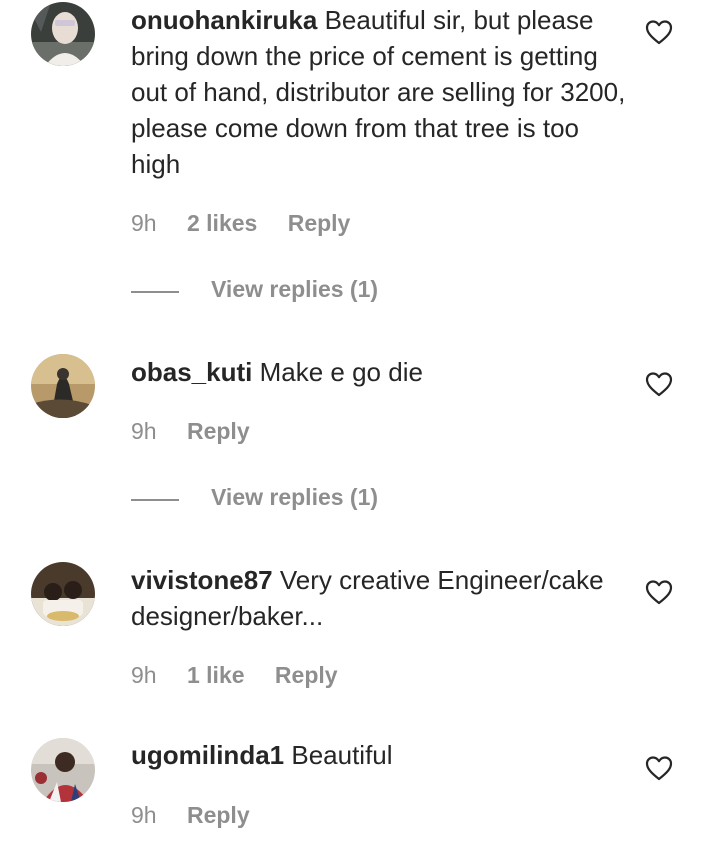 This screenshot has width=717, height=847. What do you see at coordinates (202, 580) in the screenshot?
I see `comment-username: vivistone87` at bounding box center [202, 580].